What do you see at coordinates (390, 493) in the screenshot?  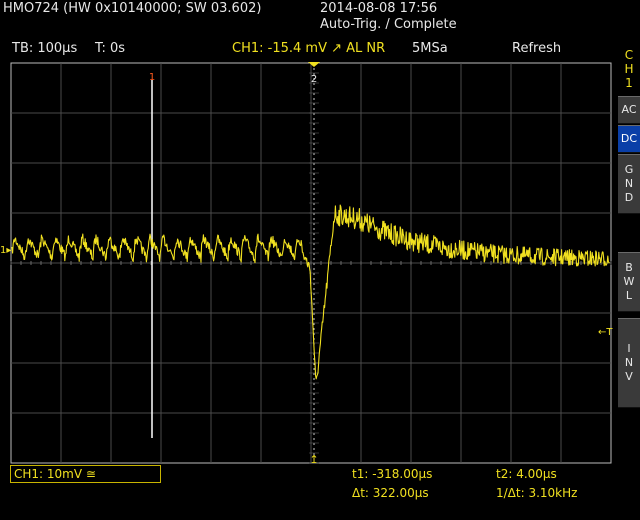 I see `delta-t-readout: Δt: 322.00µs` at bounding box center [390, 493].